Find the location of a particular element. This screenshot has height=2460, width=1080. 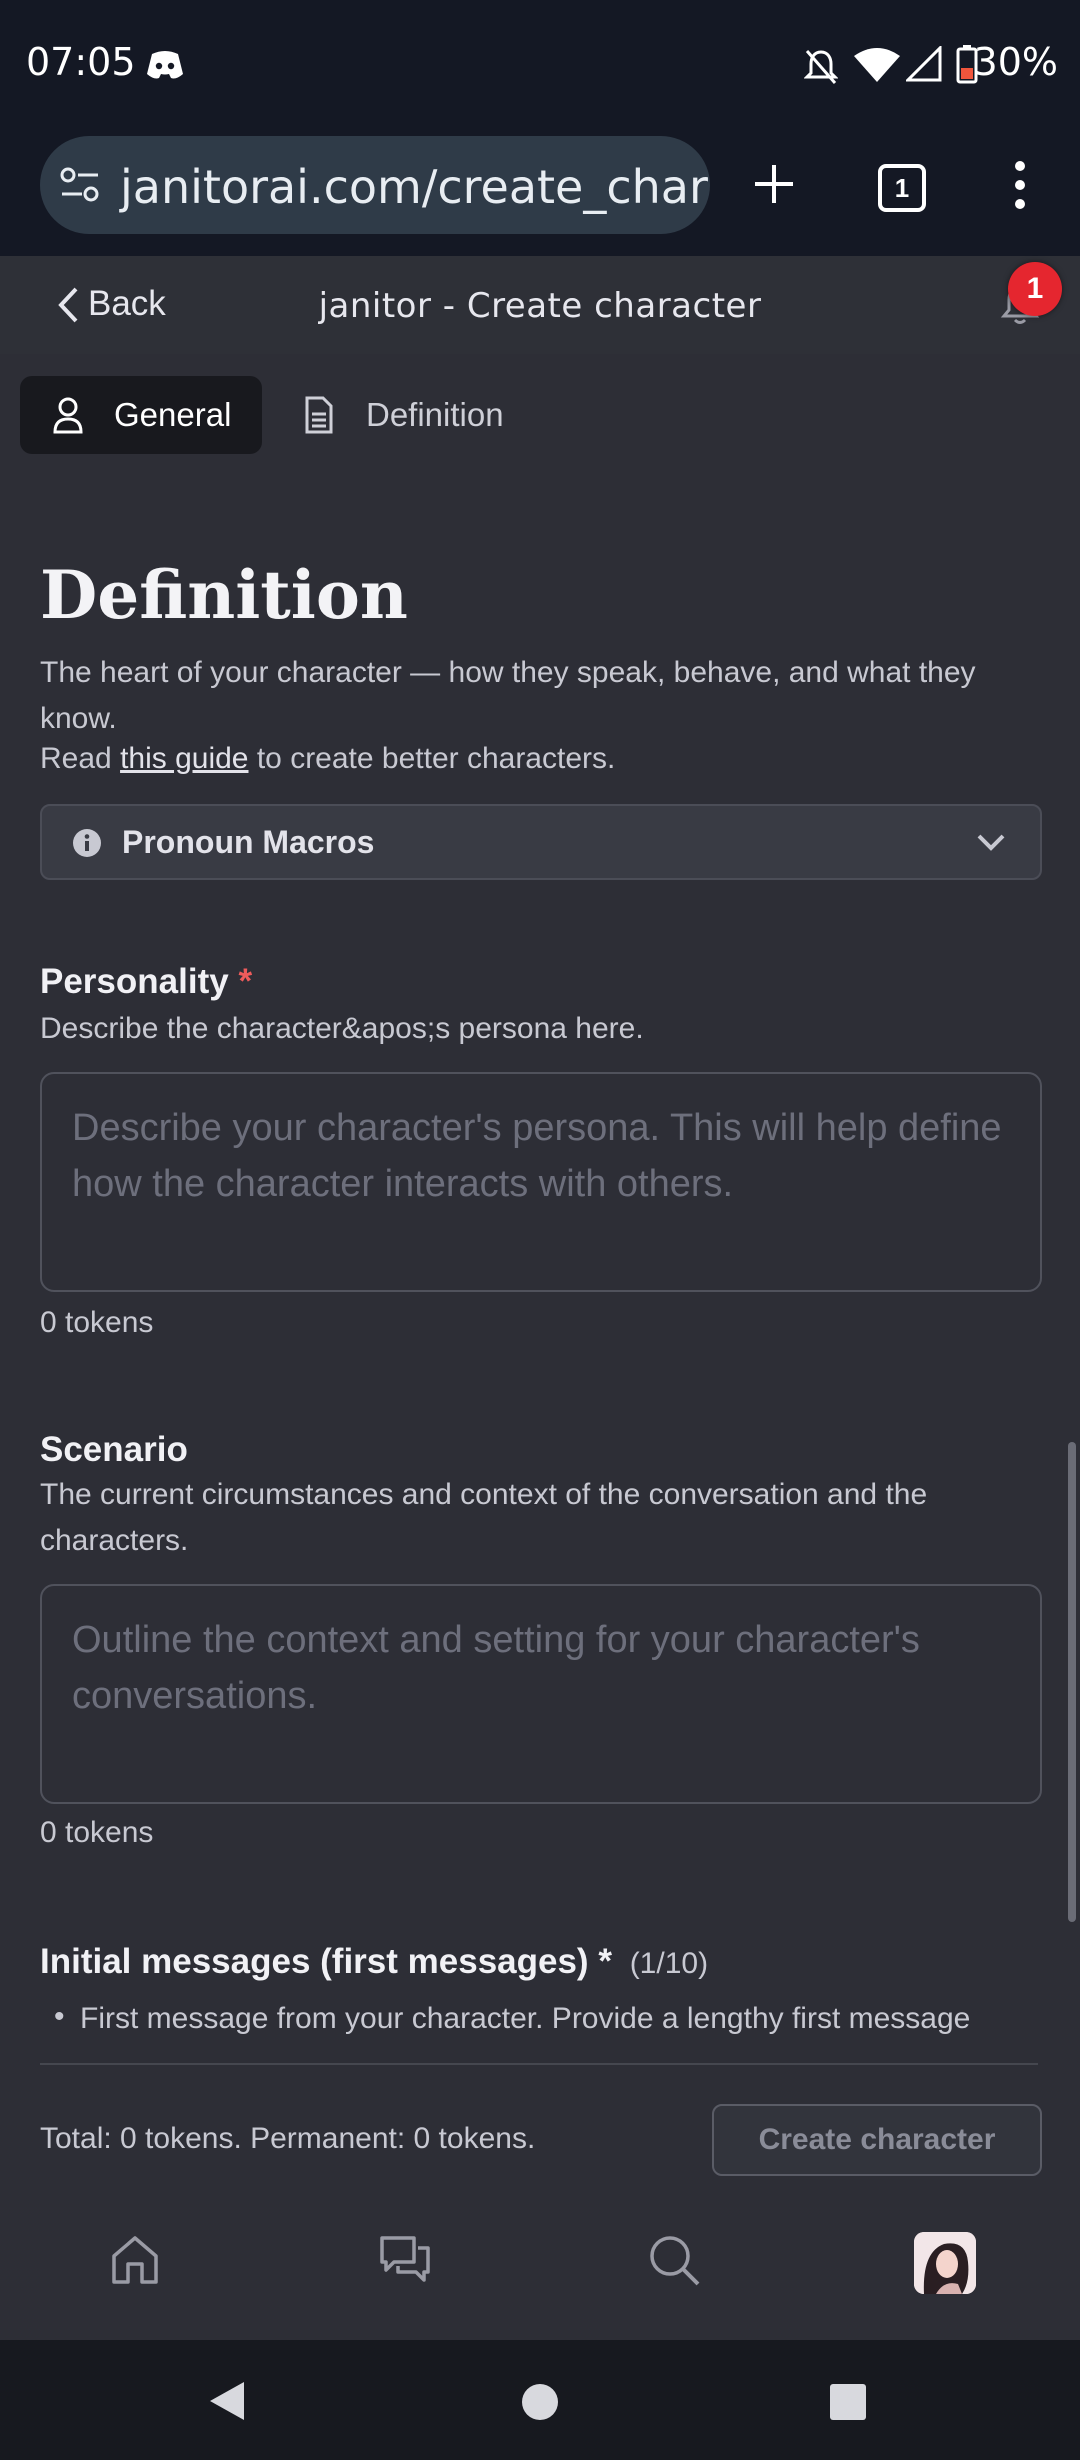

home-icon is located at coordinates (135, 2260).